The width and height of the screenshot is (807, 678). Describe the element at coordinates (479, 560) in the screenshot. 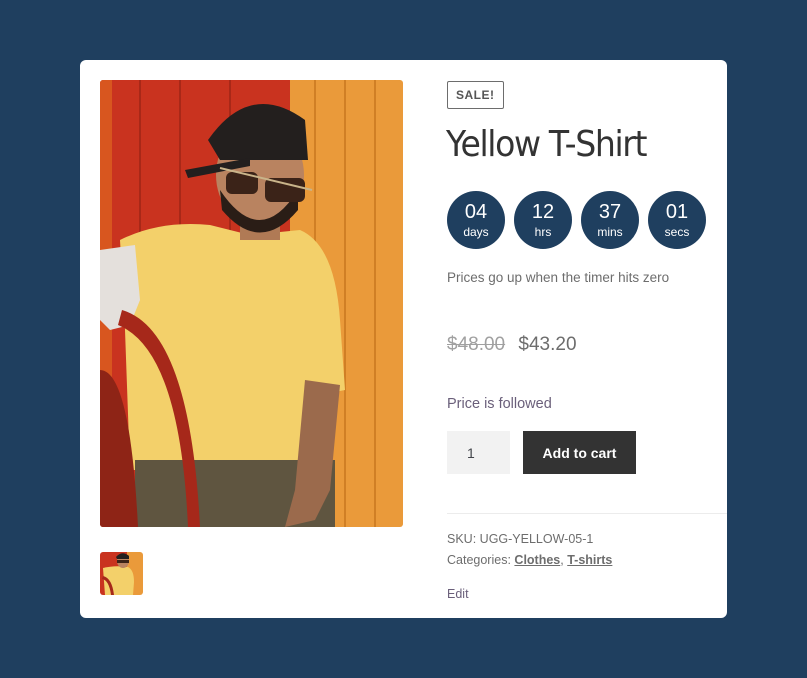

I see `categories-label: Categories:` at that location.